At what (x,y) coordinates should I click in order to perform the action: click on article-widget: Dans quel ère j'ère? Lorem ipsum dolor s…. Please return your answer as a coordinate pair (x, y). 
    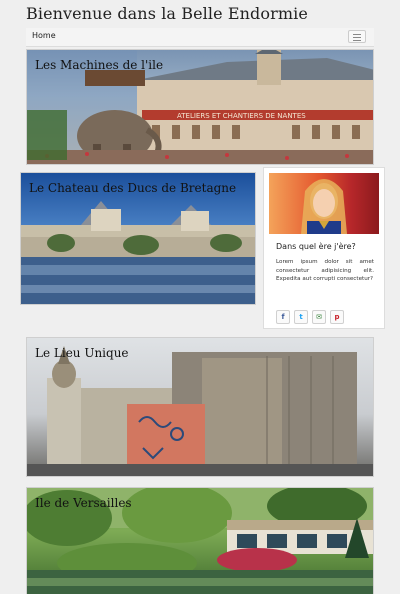
    Looking at the image, I should click on (324, 248).